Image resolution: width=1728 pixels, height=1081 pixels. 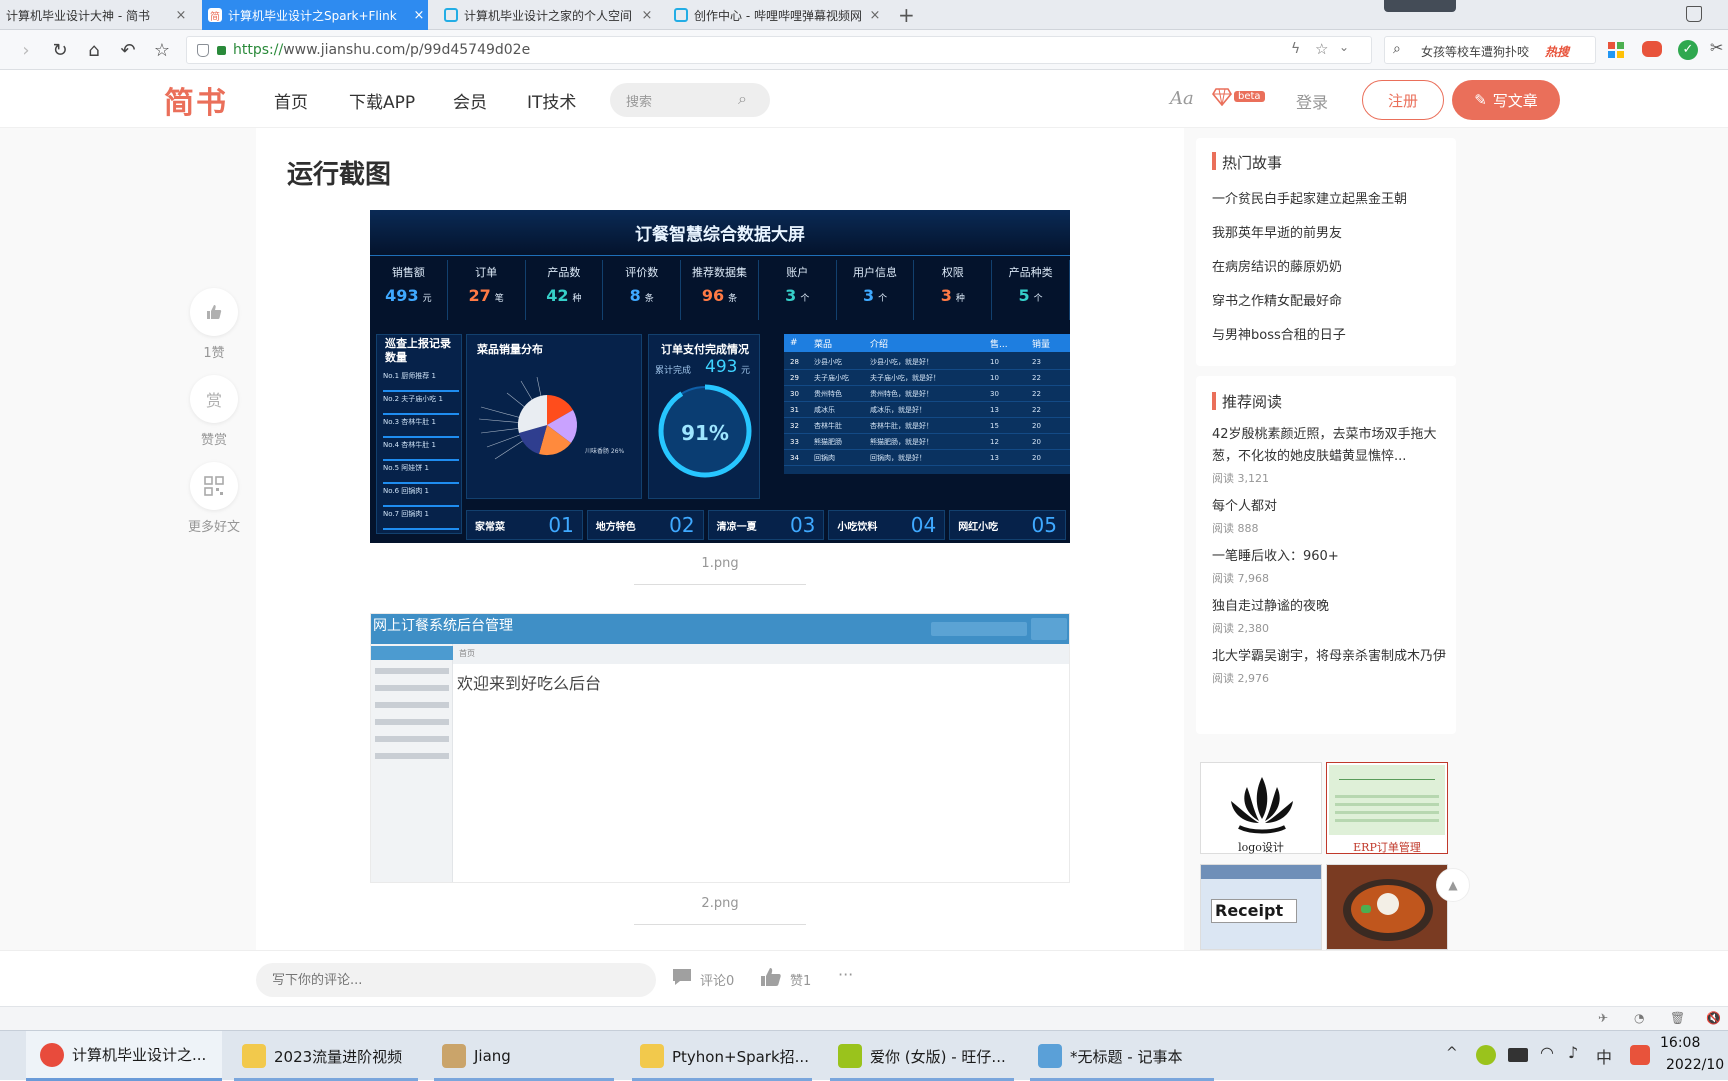 What do you see at coordinates (1330, 307) in the screenshot?
I see `hot-story-link: 穿书之作精女配最好命` at bounding box center [1330, 307].